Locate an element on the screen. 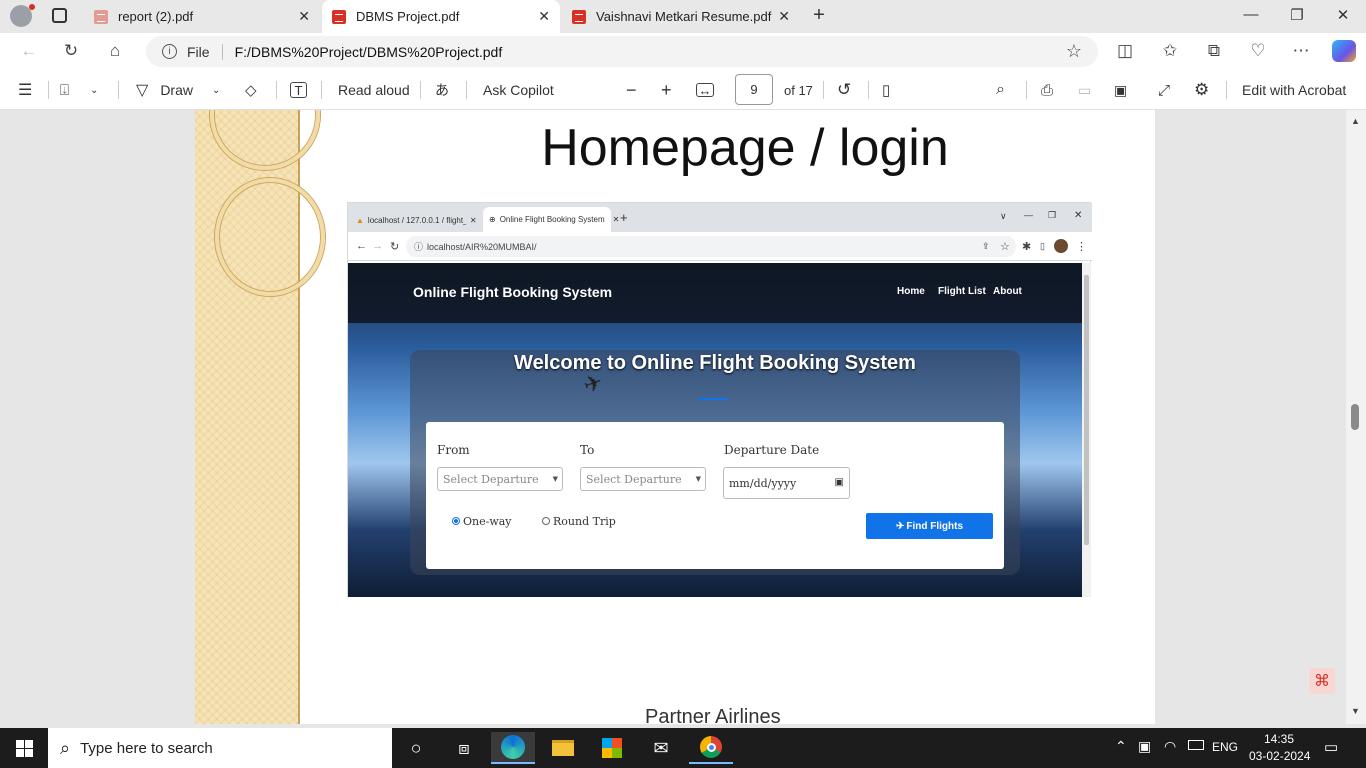 Image resolution: width=1366 pixels, height=768 pixels. heading-underline is located at coordinates (713, 399).